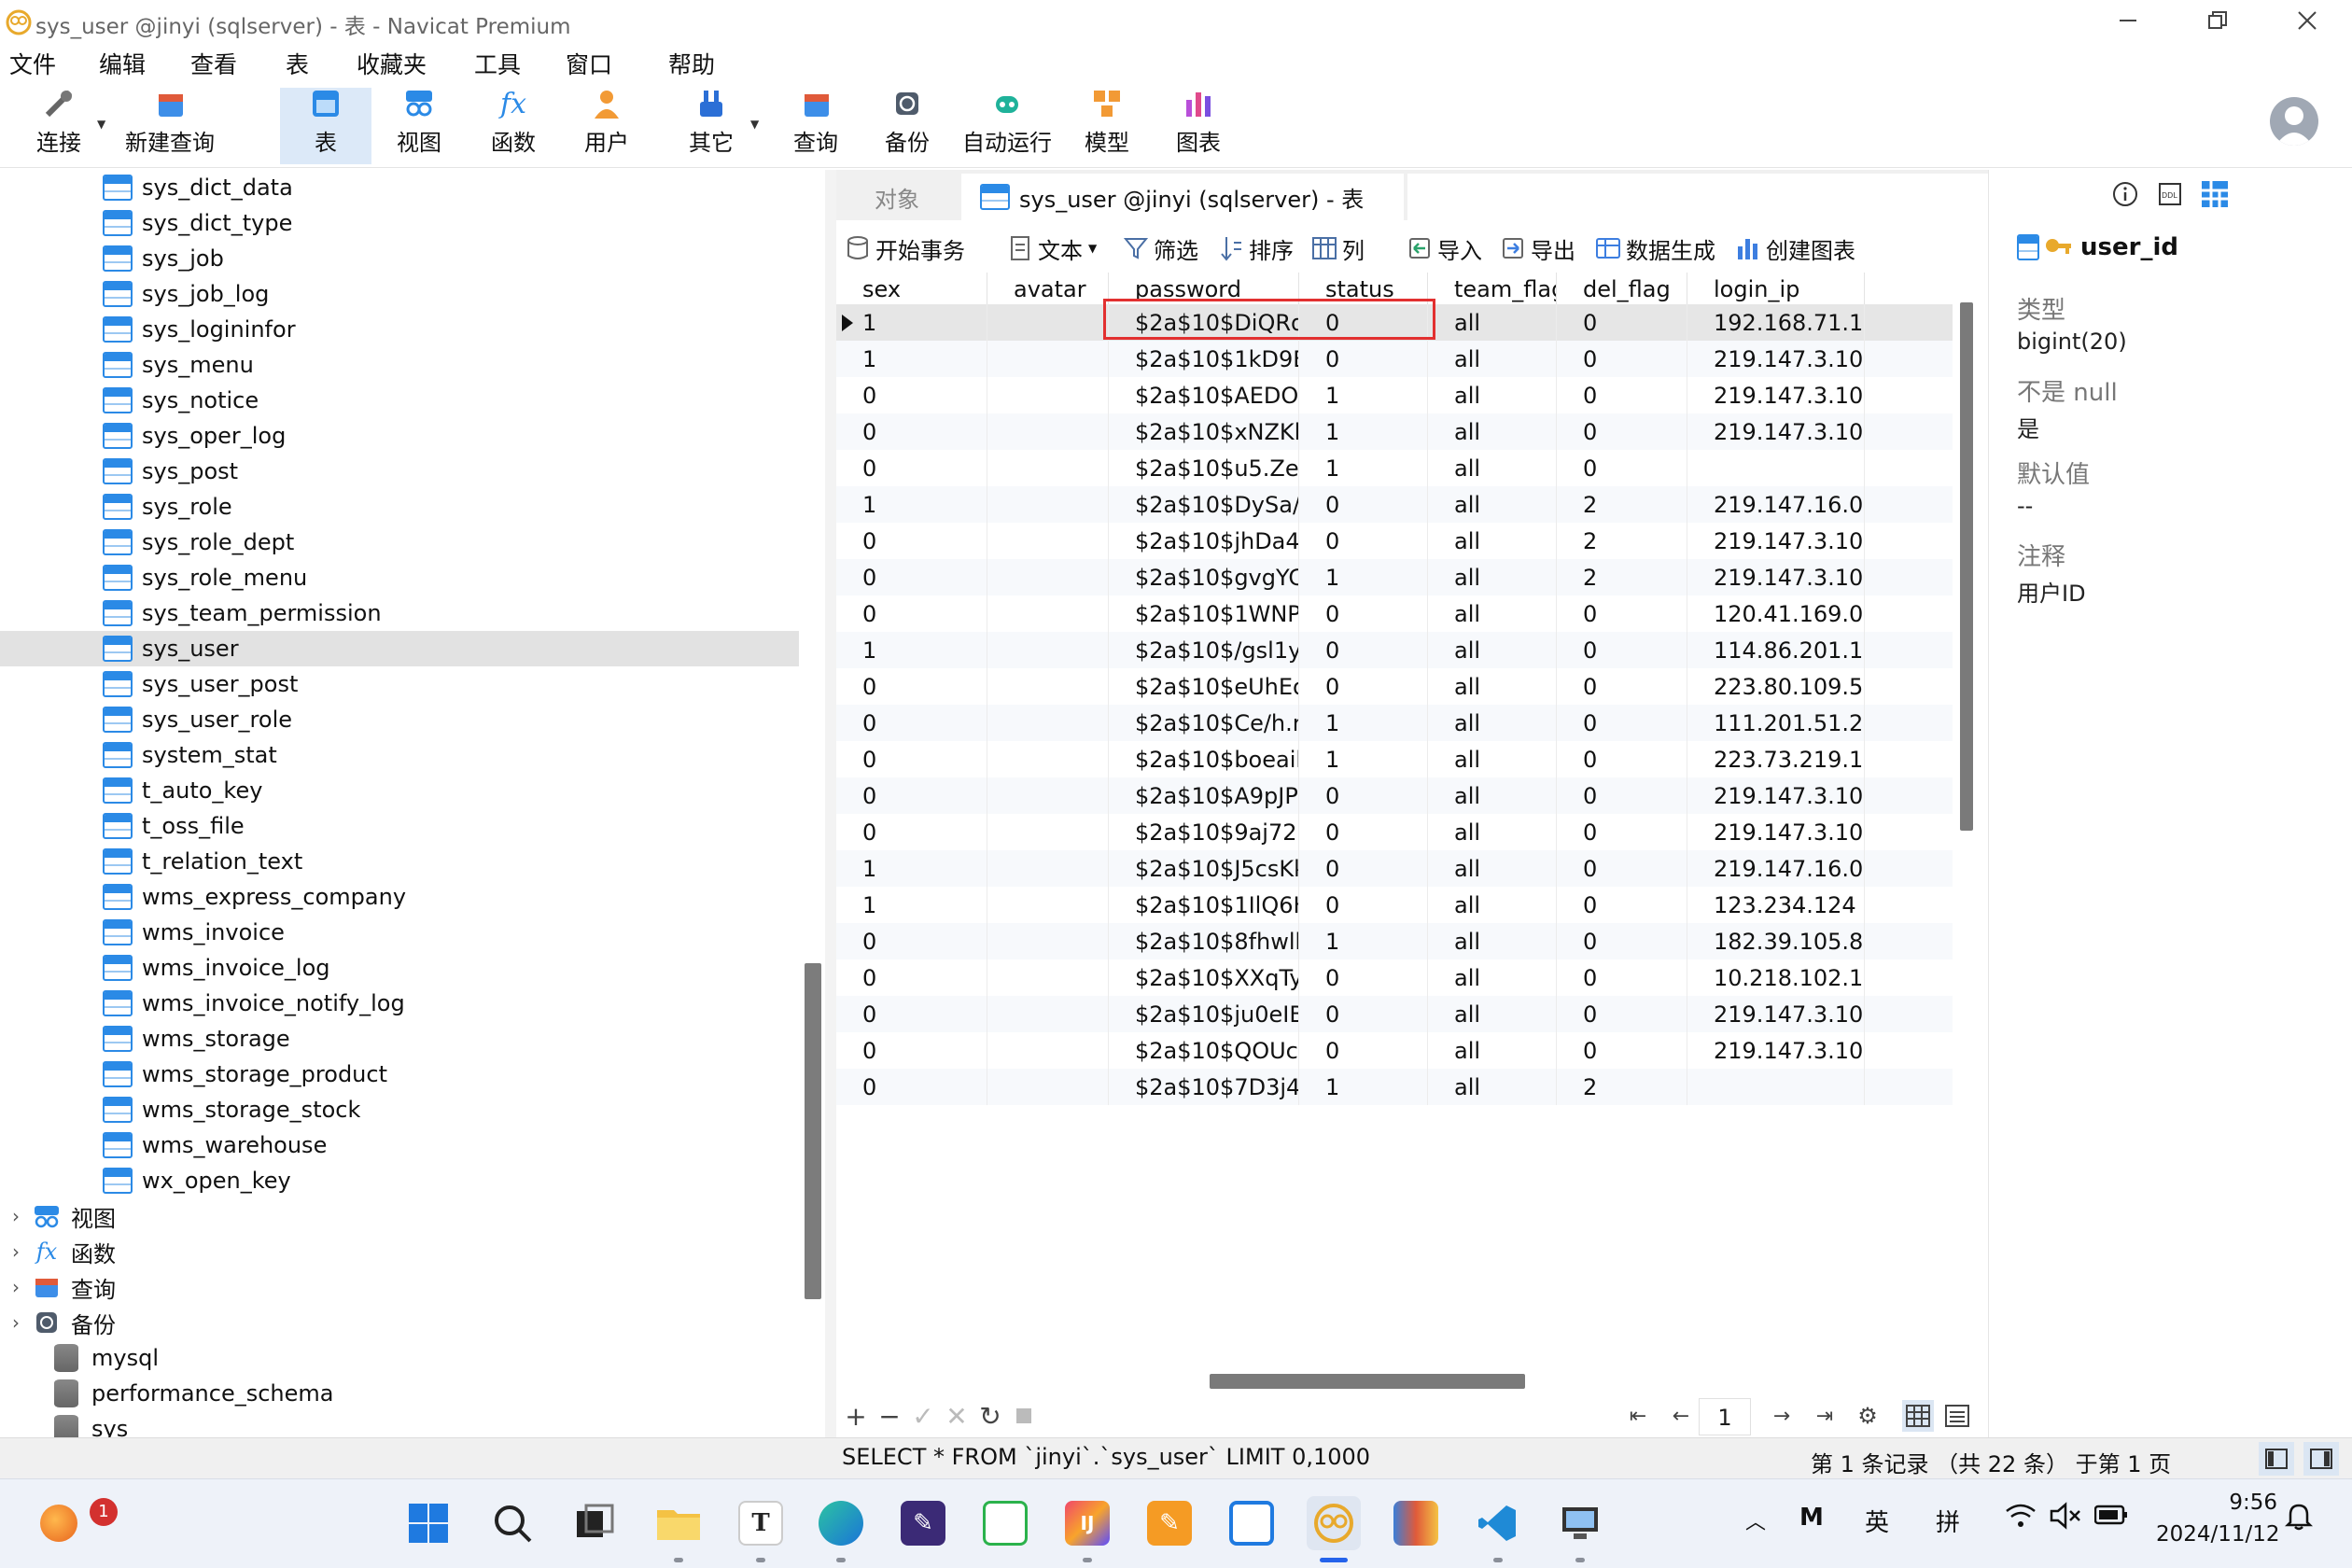 The height and width of the screenshot is (1568, 2352). Describe the element at coordinates (399, 1039) in the screenshot. I see `tree-table-wms-storage: wms_storage` at that location.